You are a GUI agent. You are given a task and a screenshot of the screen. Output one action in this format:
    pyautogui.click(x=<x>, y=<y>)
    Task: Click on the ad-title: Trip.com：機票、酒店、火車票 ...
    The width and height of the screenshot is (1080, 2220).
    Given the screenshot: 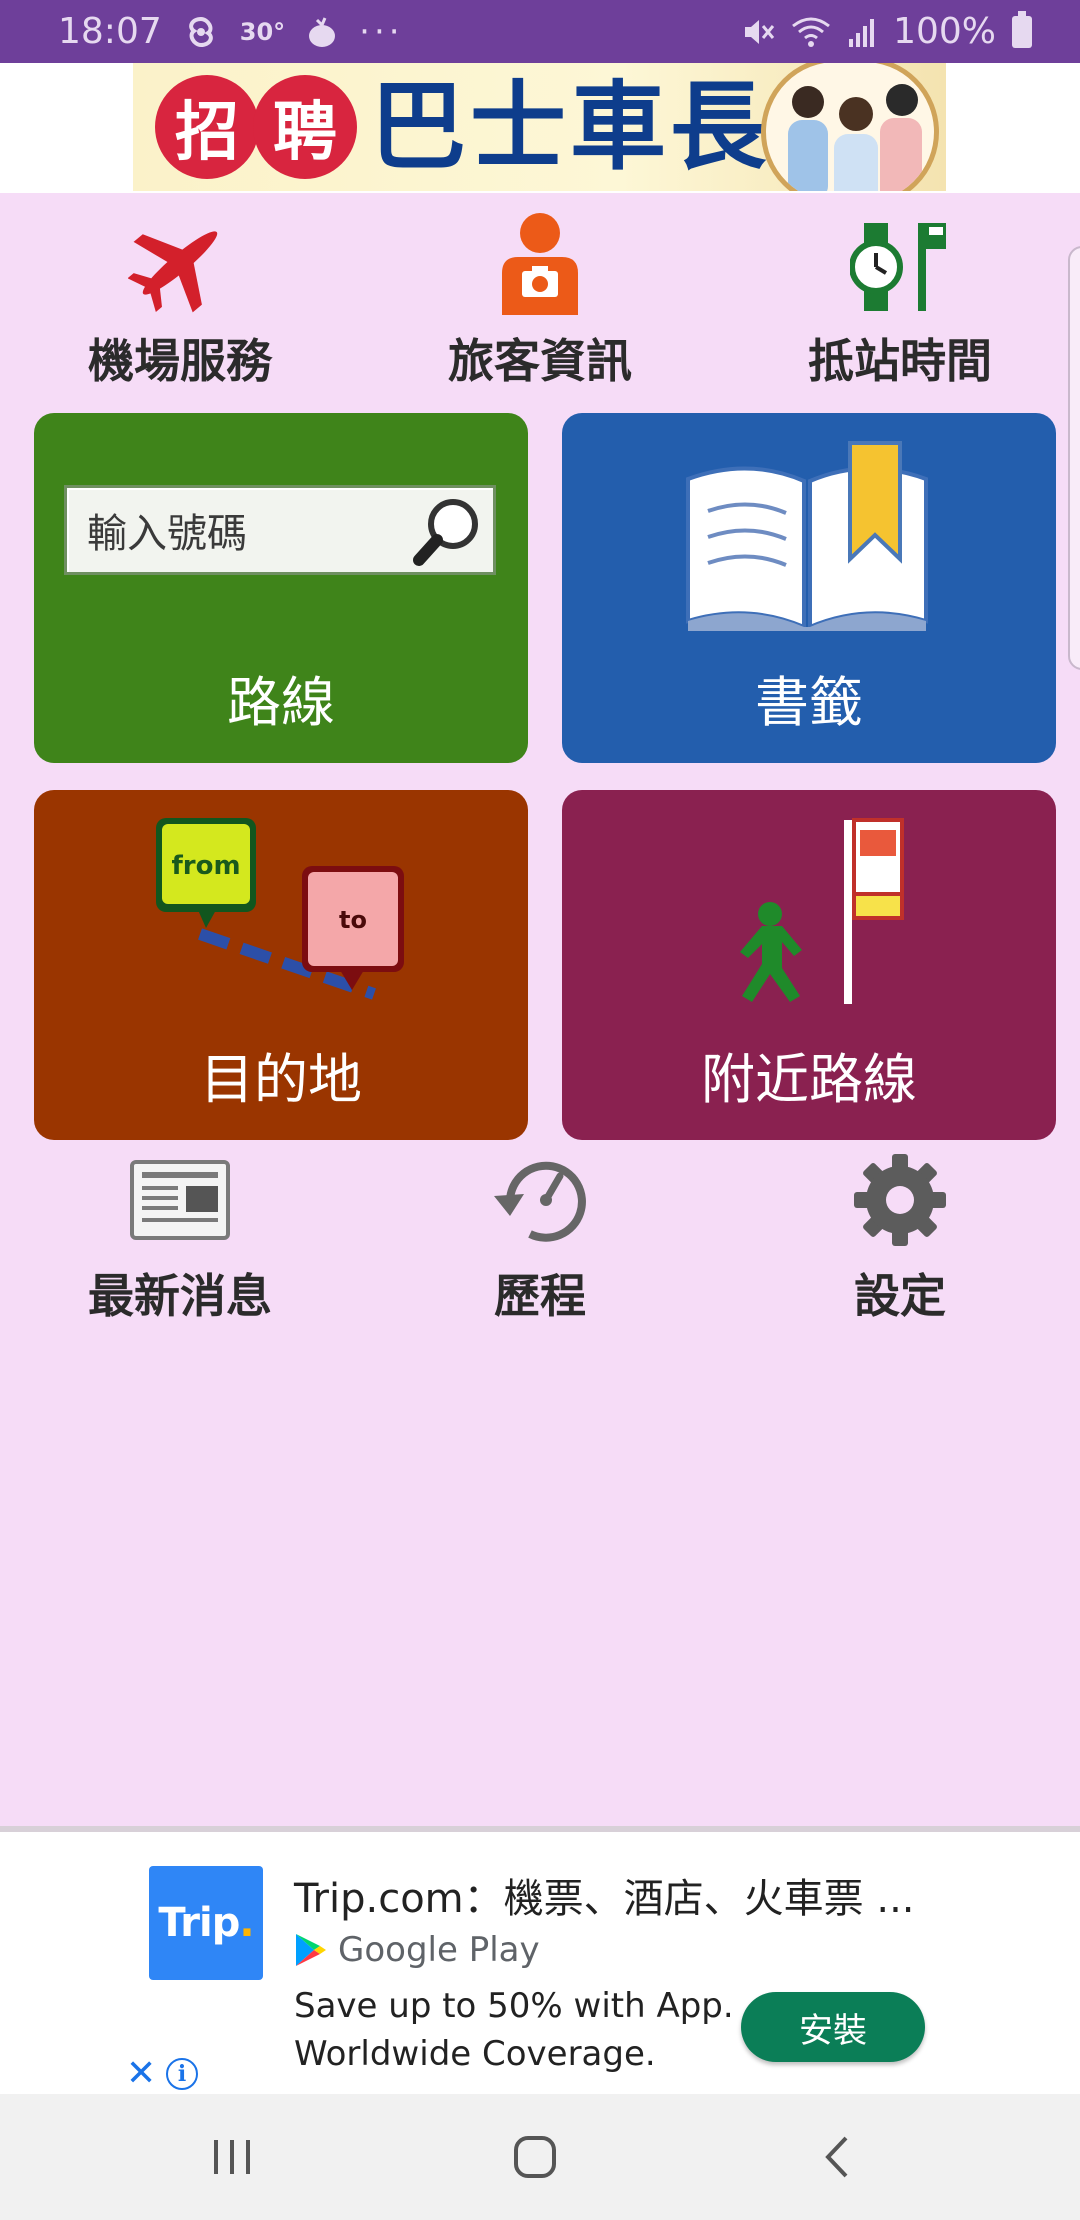 What is the action you would take?
    pyautogui.click(x=604, y=1899)
    